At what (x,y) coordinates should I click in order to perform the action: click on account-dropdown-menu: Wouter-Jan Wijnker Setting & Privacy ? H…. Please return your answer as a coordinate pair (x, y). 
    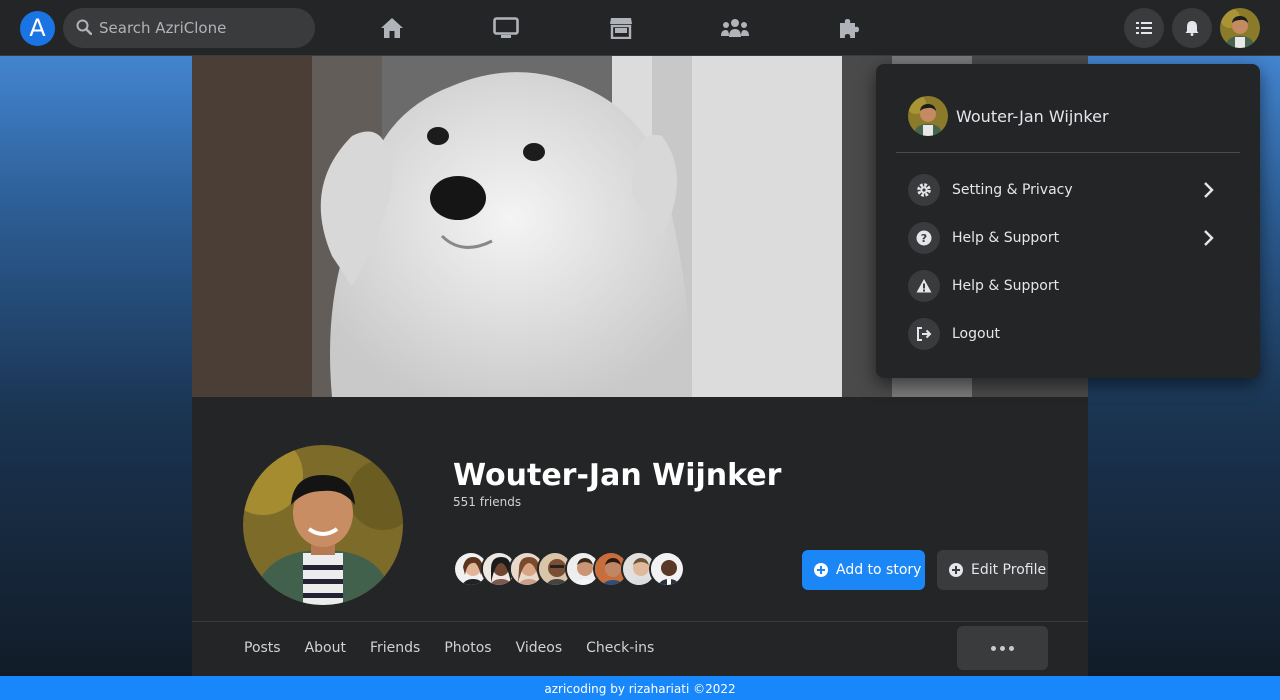
    Looking at the image, I should click on (1068, 221).